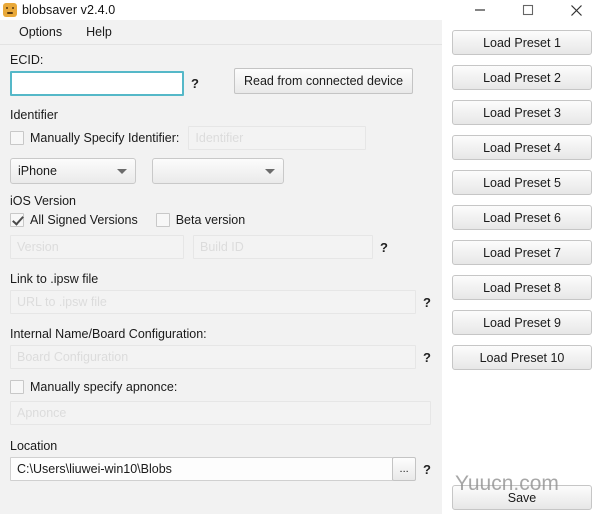 Image resolution: width=600 pixels, height=514 pixels. What do you see at coordinates (221, 32) in the screenshot?
I see `menu-bar: Options Help` at bounding box center [221, 32].